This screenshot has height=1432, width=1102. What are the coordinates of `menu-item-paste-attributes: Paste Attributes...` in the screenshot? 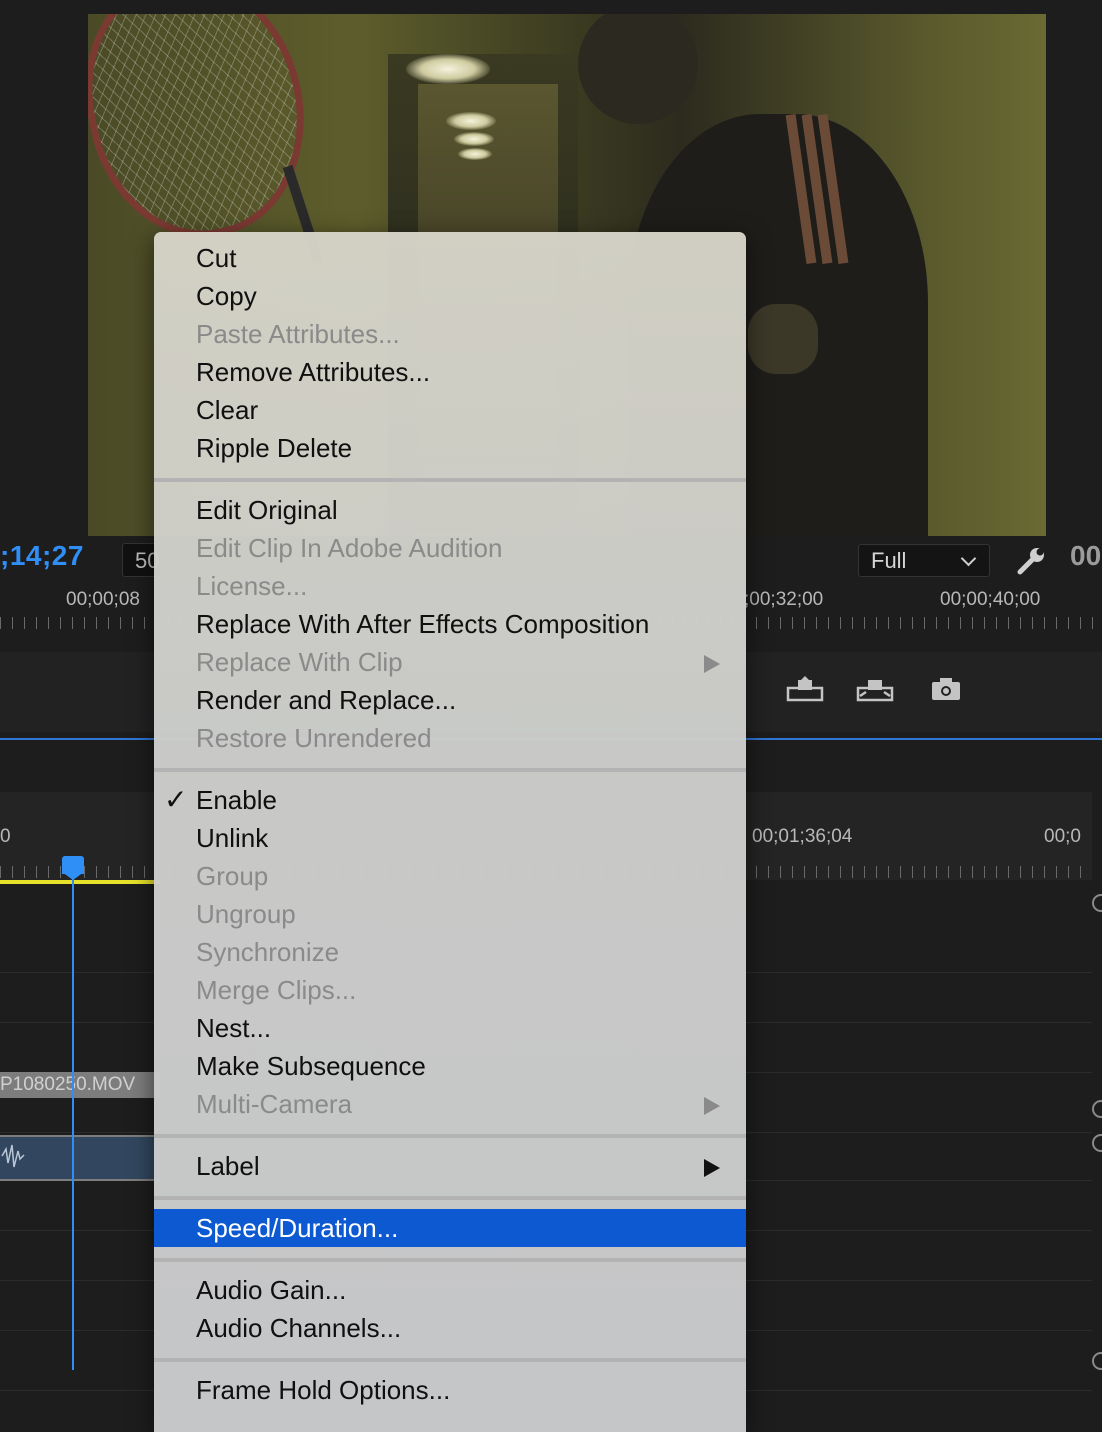 It's located at (450, 334).